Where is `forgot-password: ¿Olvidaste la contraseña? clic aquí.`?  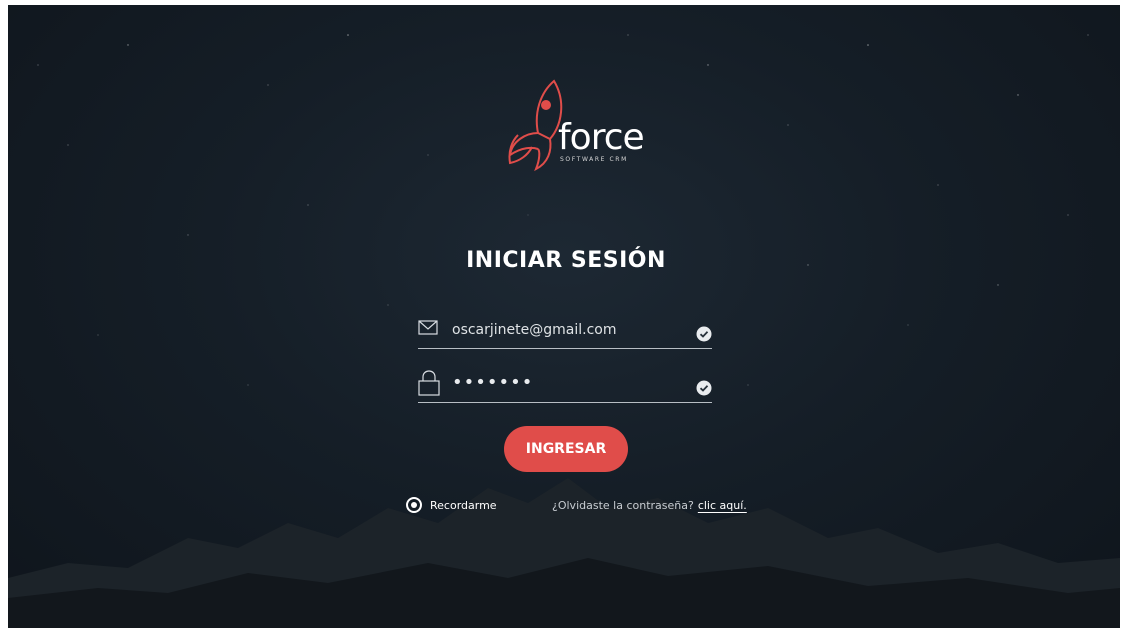
forgot-password: ¿Olvidaste la contraseña? clic aquí. is located at coordinates (649, 505).